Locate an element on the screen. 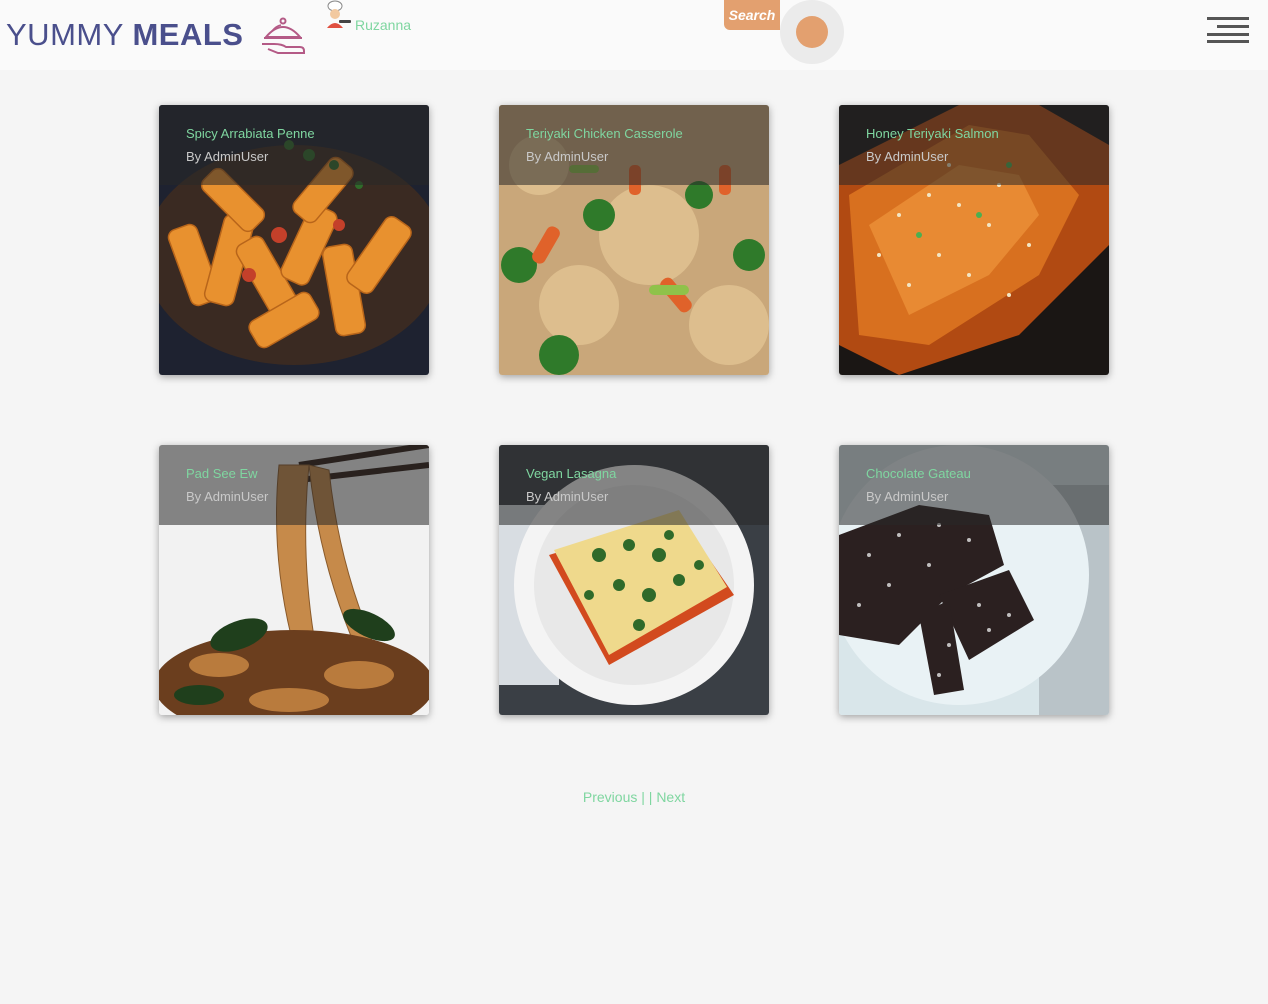  pagination: Previous | | Next is located at coordinates (634, 797).